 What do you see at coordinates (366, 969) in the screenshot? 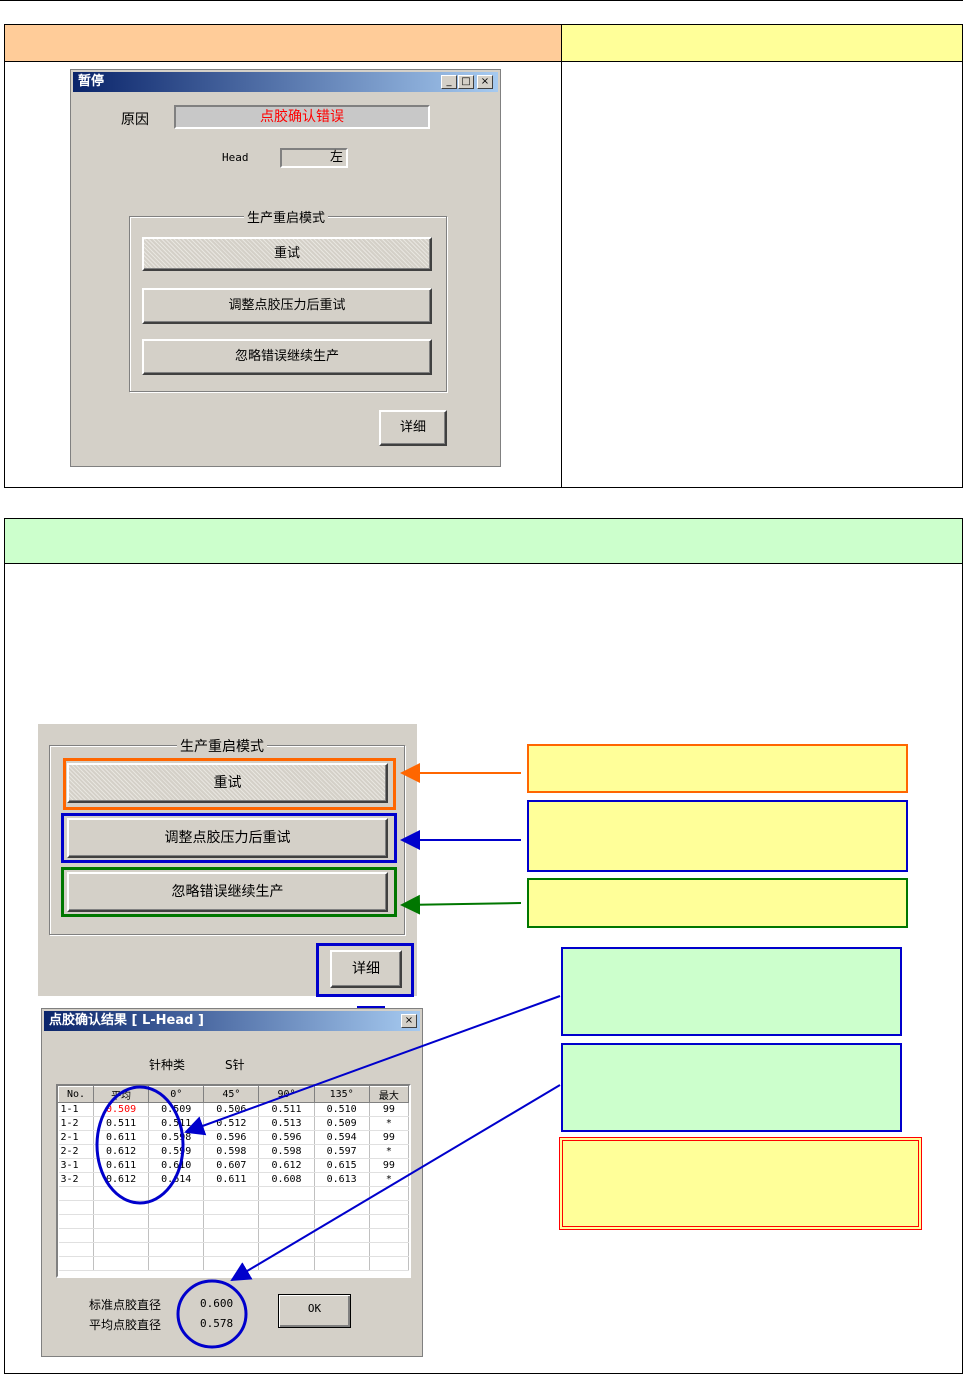
I see `zoomed-detail-button: 详细` at bounding box center [366, 969].